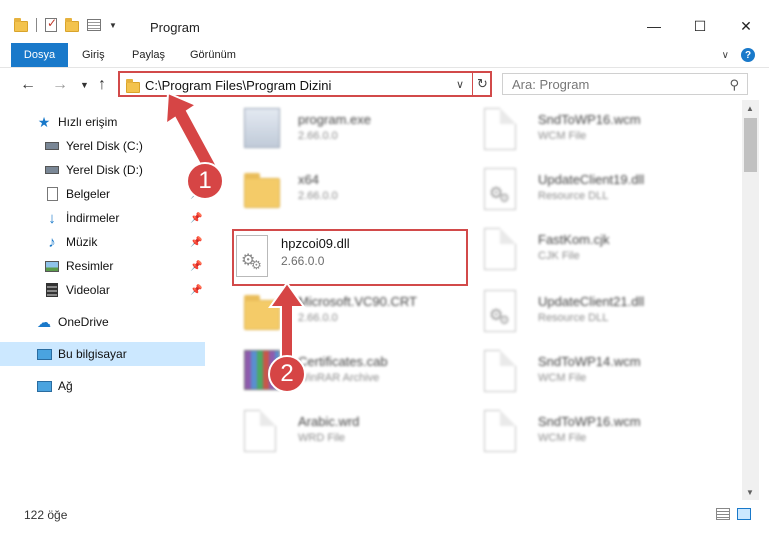  I want to click on sidebar-item-local-disk-d: Yerel Disk (D:) 📌, so click(102, 170).